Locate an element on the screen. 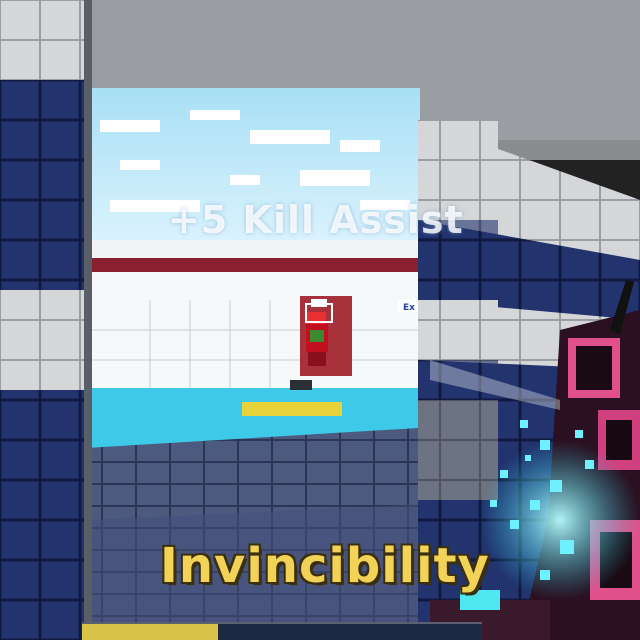 Image resolution: width=640 pixels, height=640 pixels. right-wall-front-grey is located at coordinates (458, 450).